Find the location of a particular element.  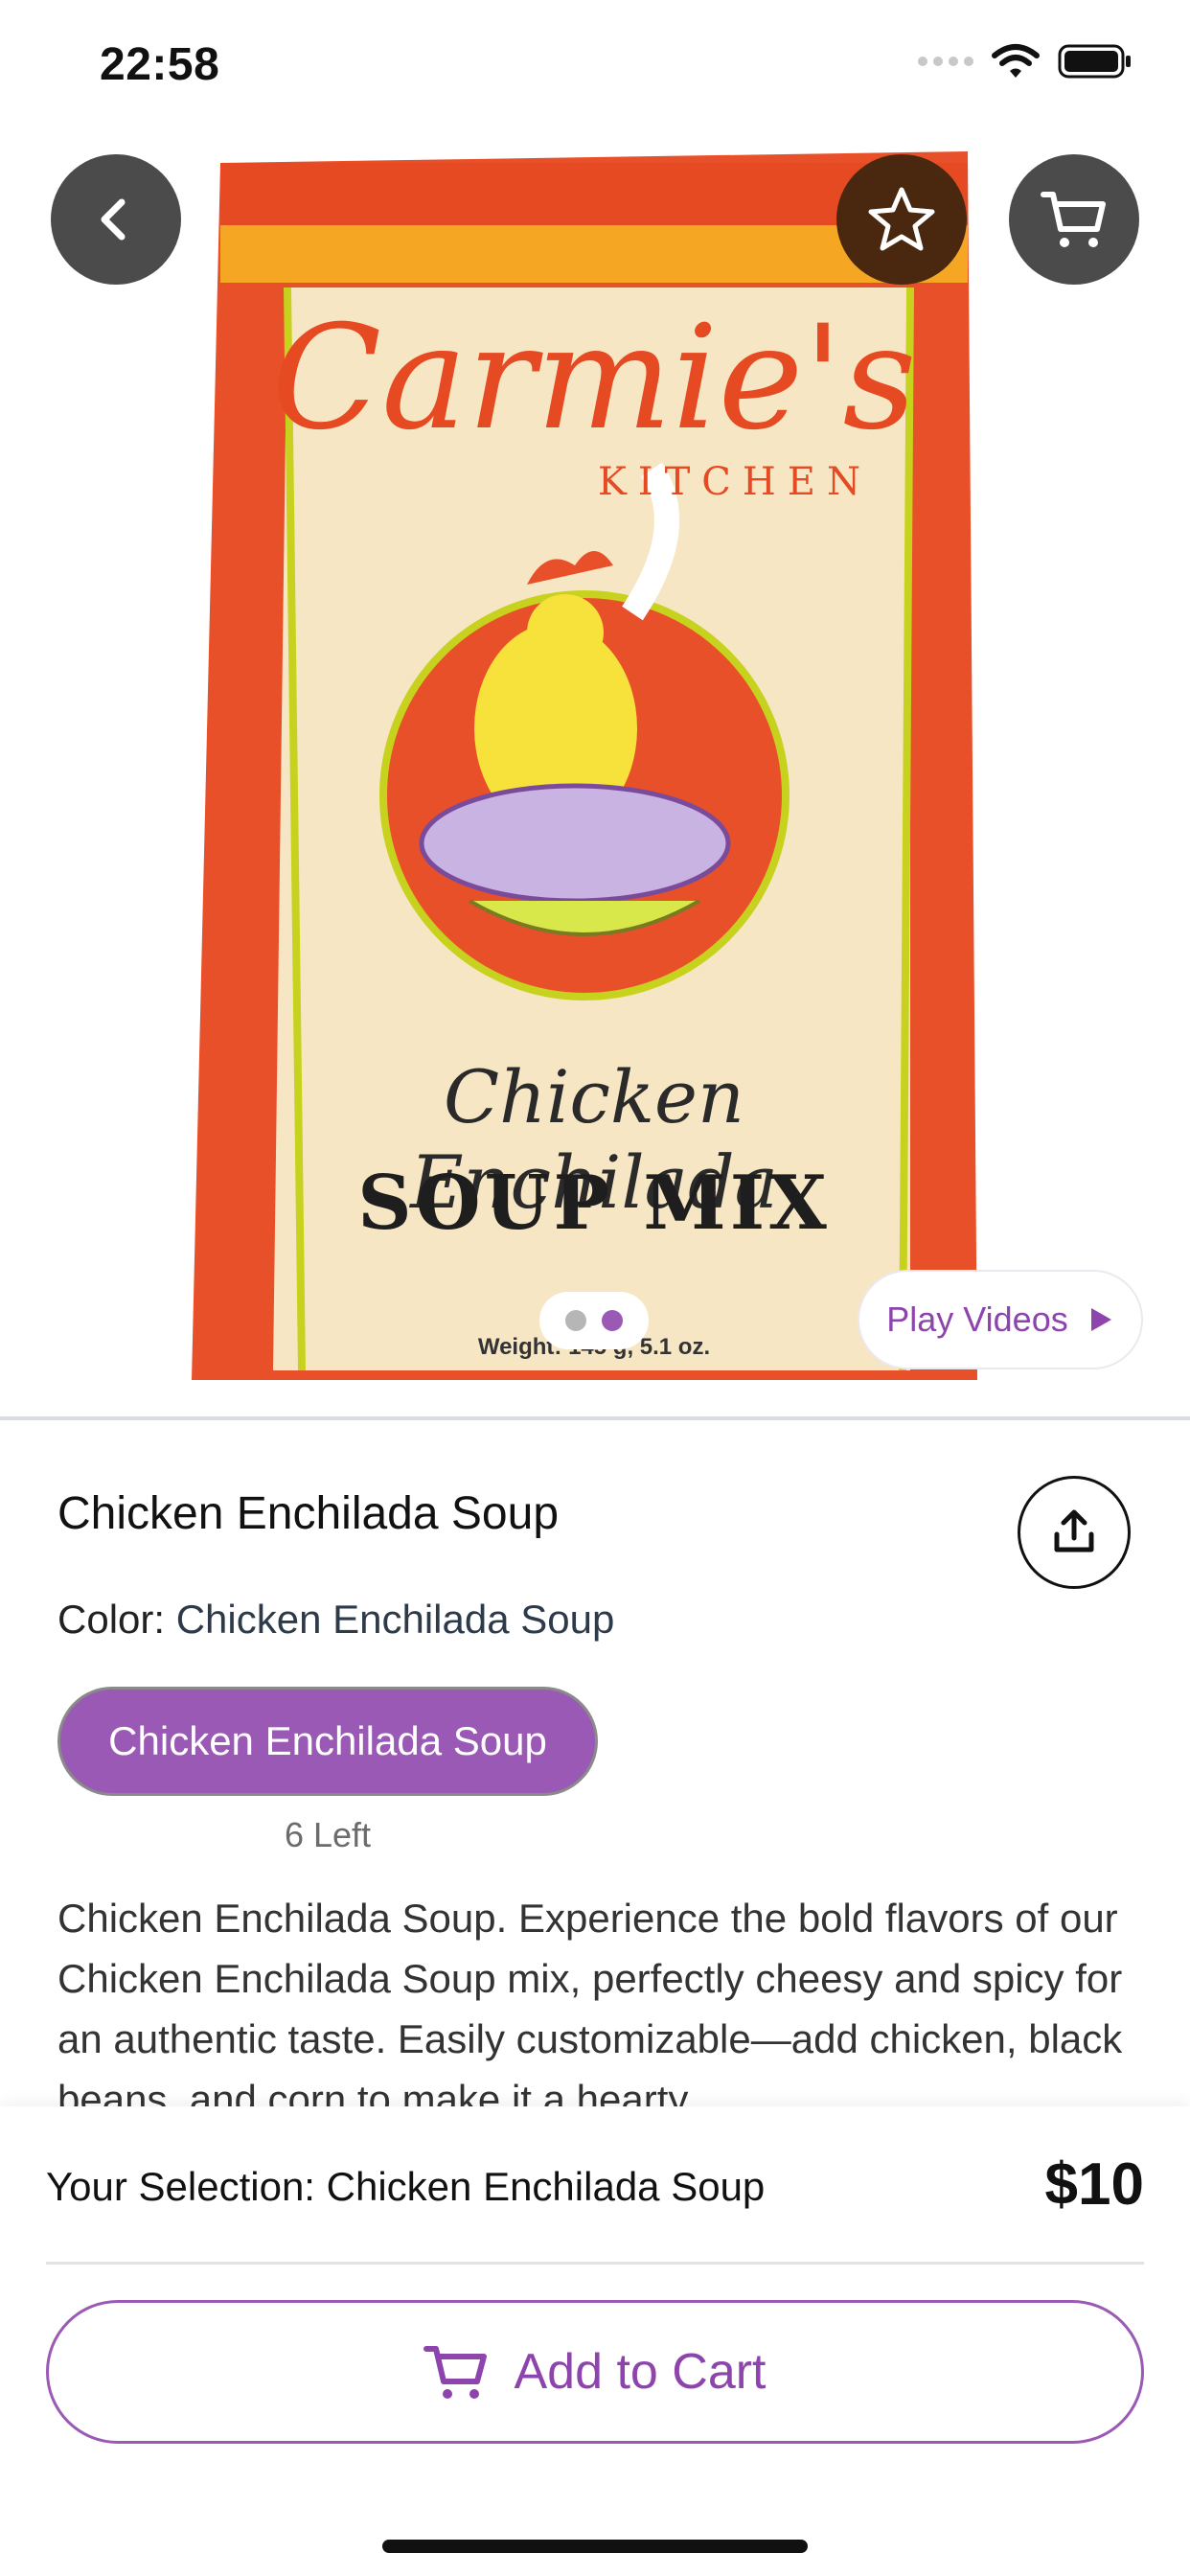

brand-text: Carmie's is located at coordinates (594, 378).